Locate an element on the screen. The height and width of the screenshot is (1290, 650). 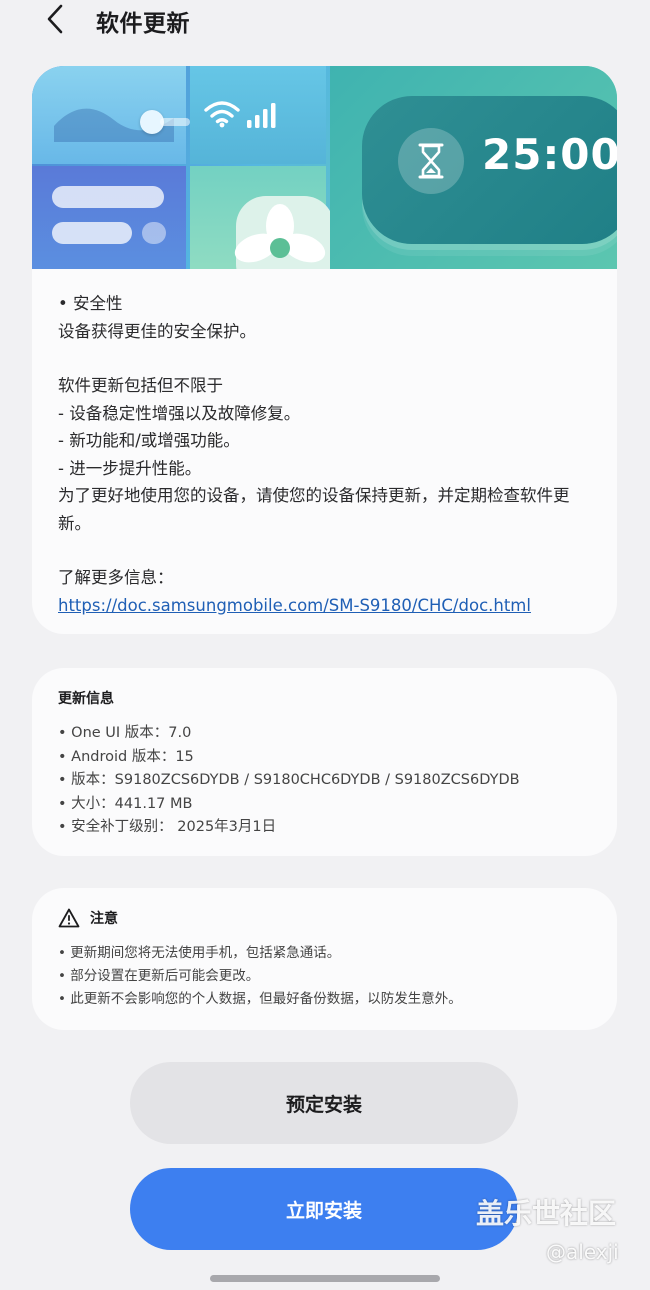
security-title: • 安全性 is located at coordinates (90, 303).